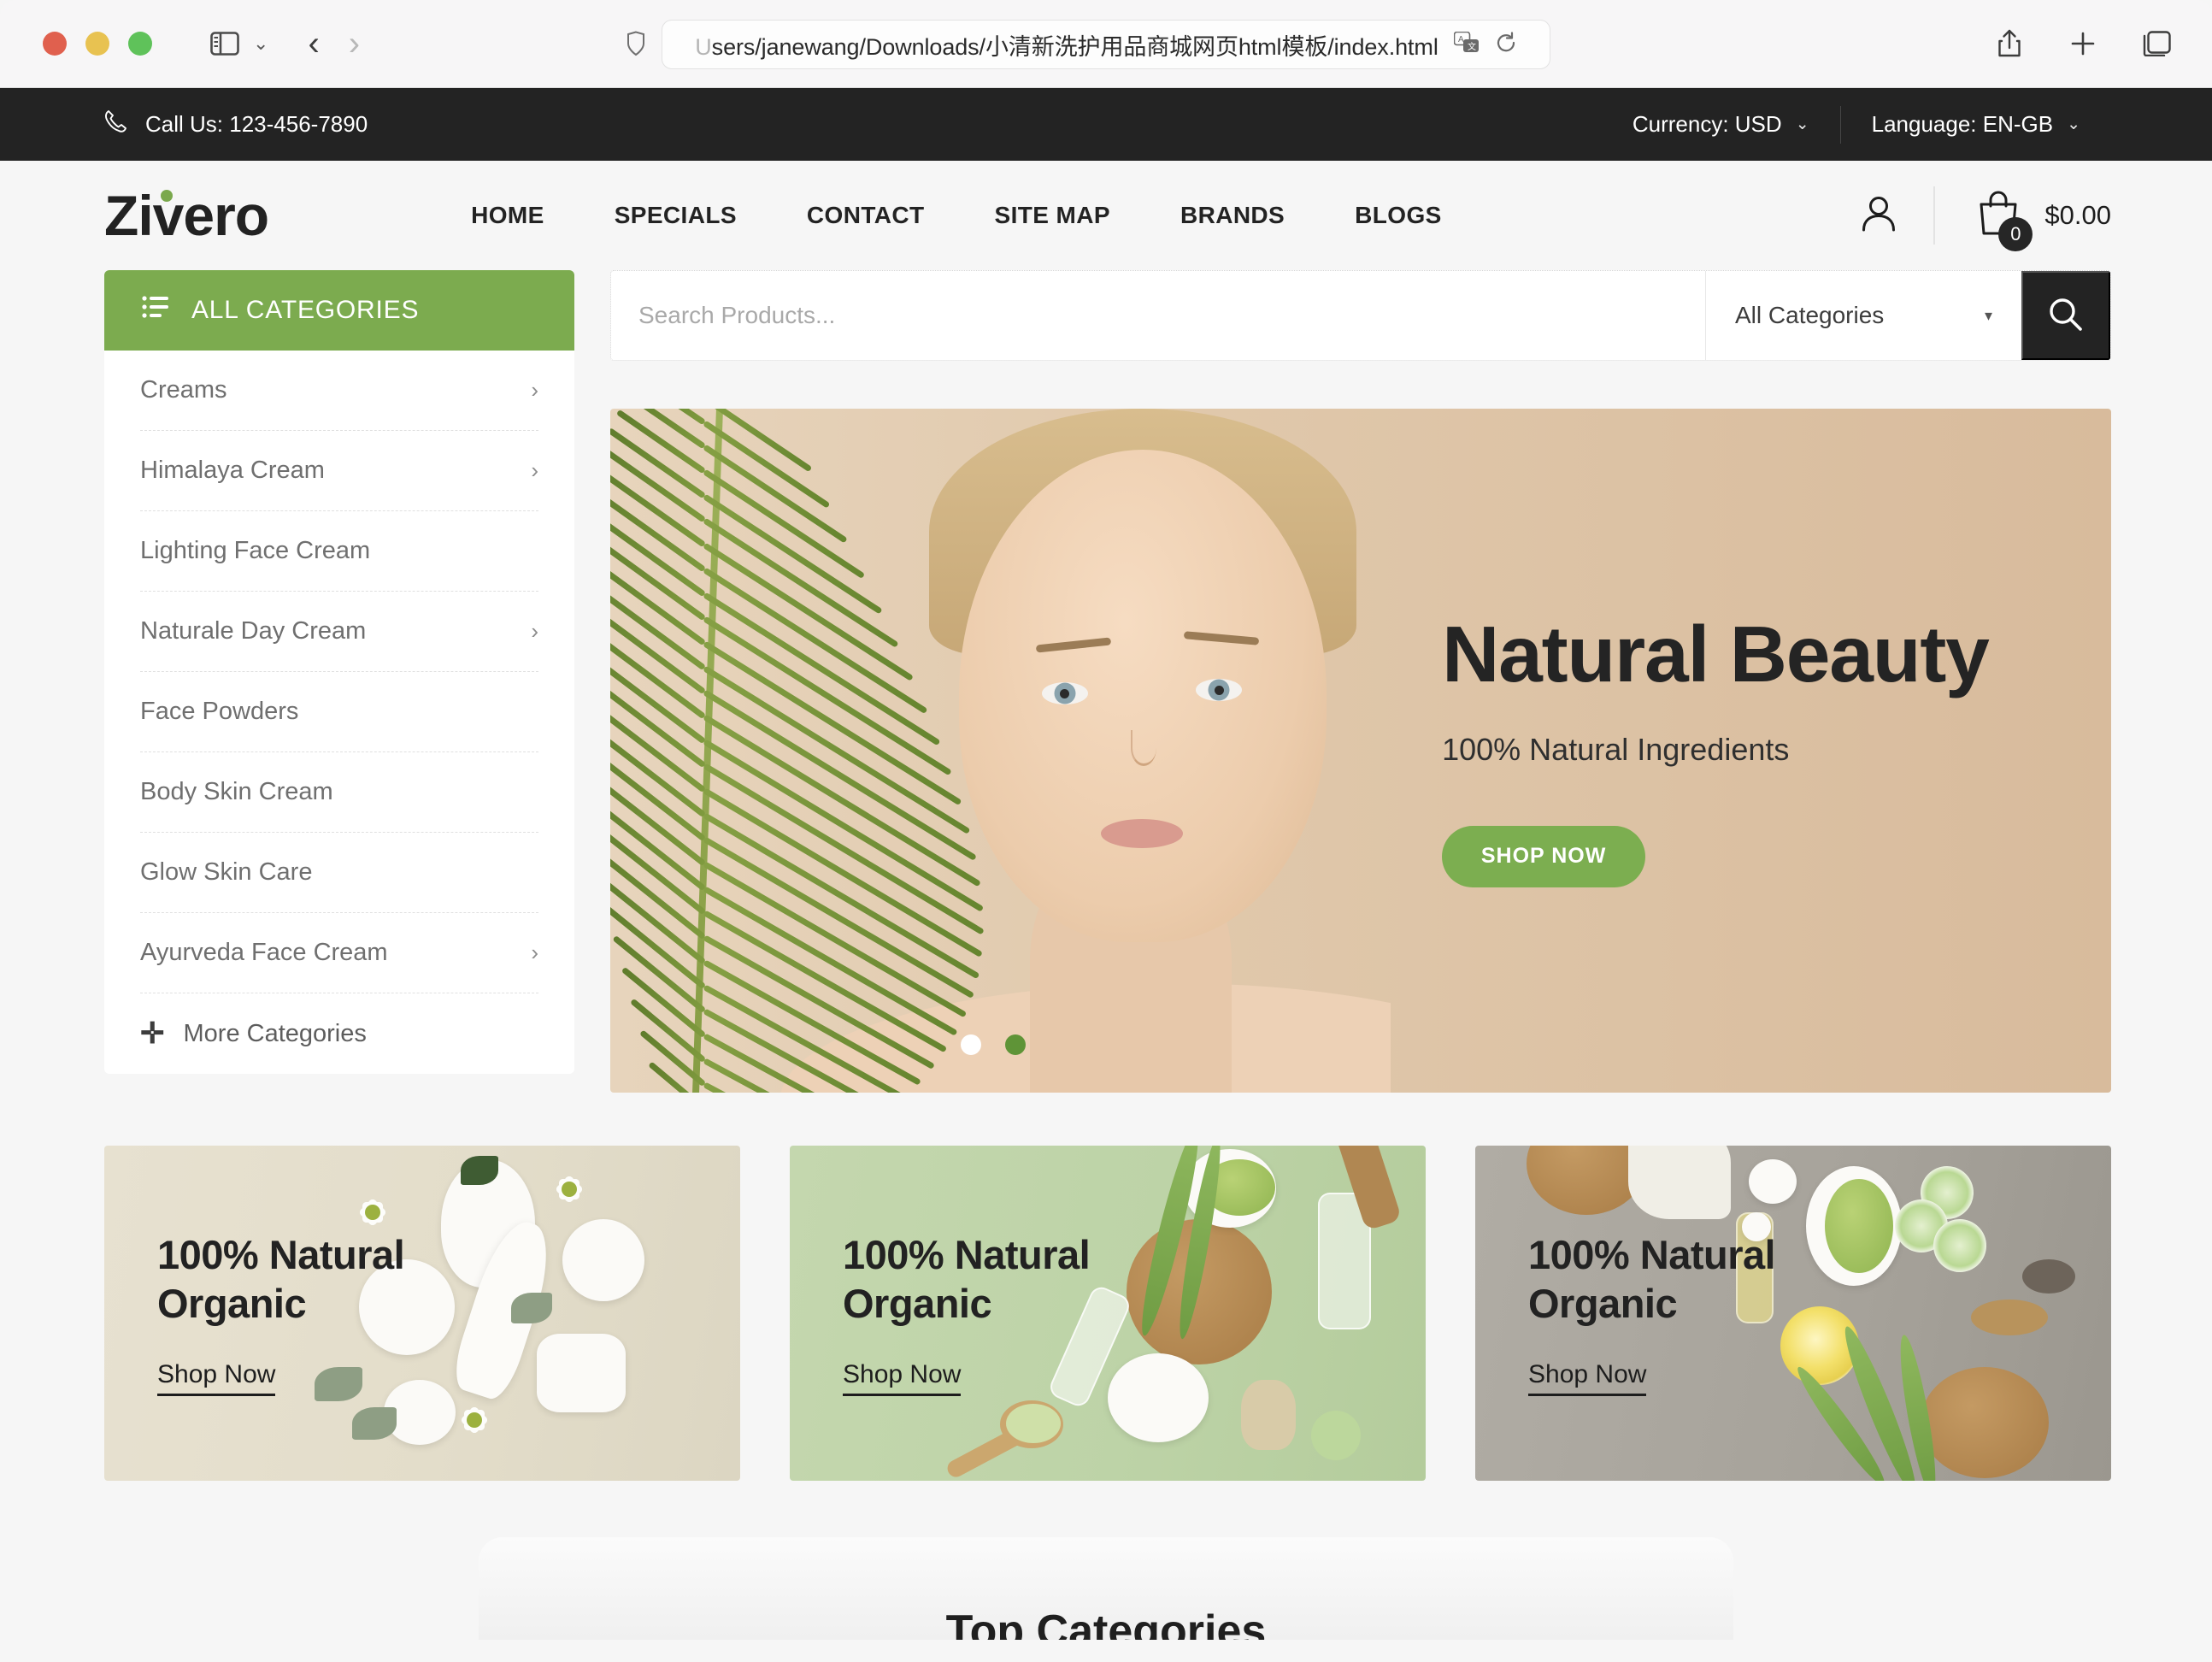  I want to click on top-categories-section: Top Categories, so click(1106, 1588).